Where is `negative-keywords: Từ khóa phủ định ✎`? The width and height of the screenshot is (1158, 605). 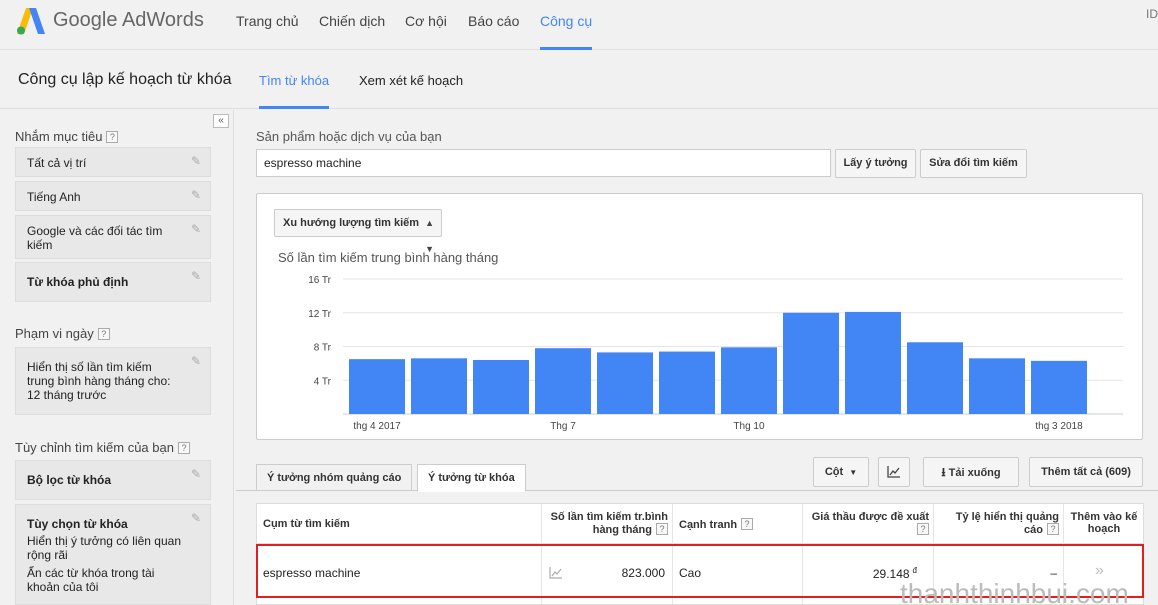
negative-keywords: Từ khóa phủ định ✎ is located at coordinates (113, 282).